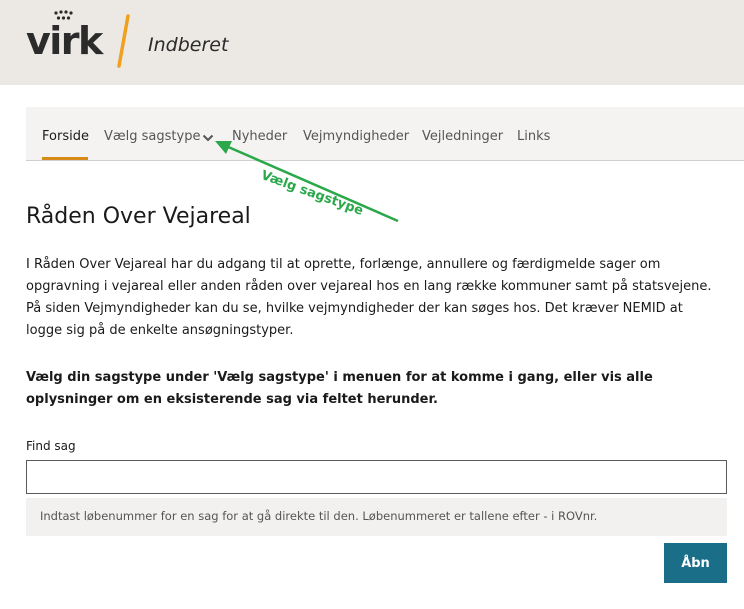  Describe the element at coordinates (123, 41) in the screenshot. I see `brand-divider` at that location.